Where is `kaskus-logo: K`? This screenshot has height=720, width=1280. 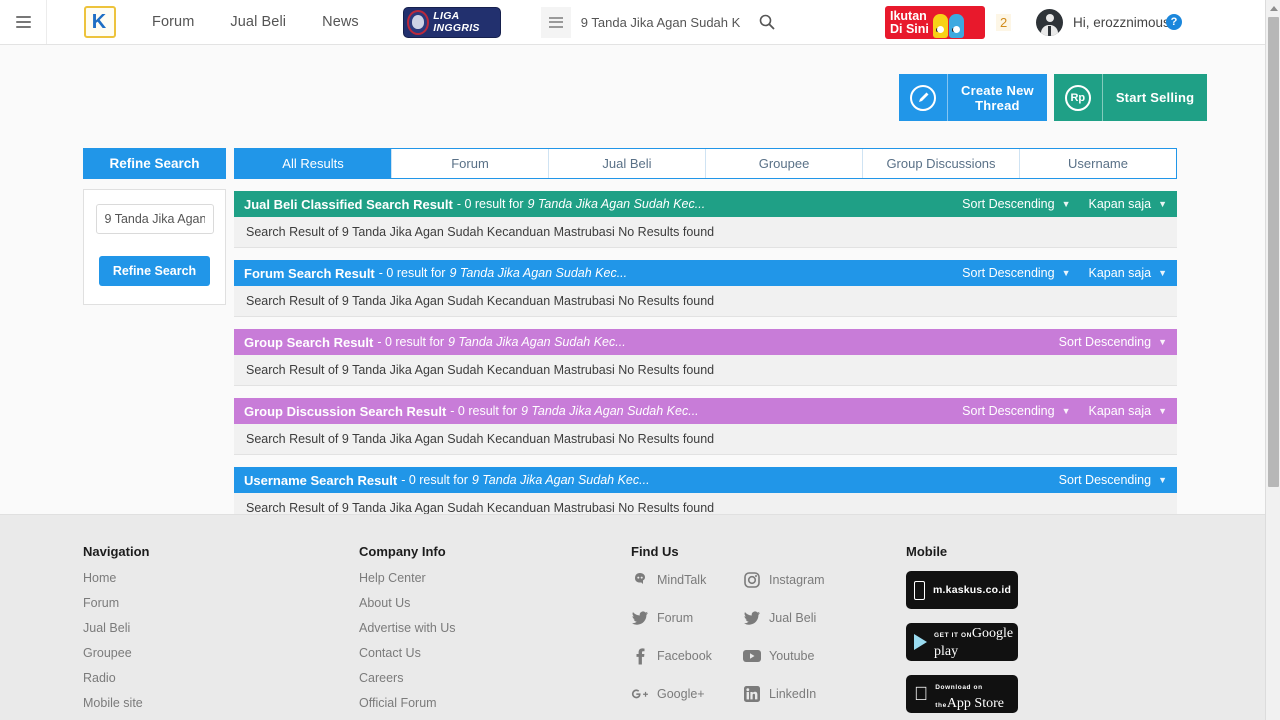 kaskus-logo: K is located at coordinates (100, 22).